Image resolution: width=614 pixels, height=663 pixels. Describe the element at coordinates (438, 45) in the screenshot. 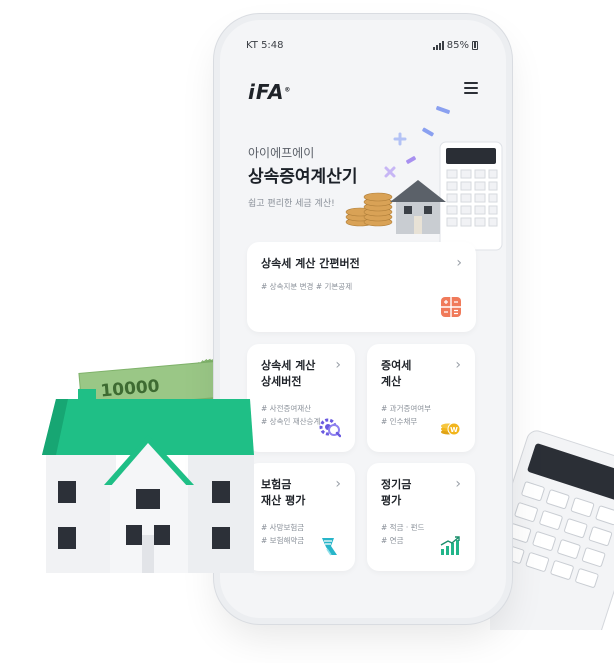

I see `signal-icon` at that location.